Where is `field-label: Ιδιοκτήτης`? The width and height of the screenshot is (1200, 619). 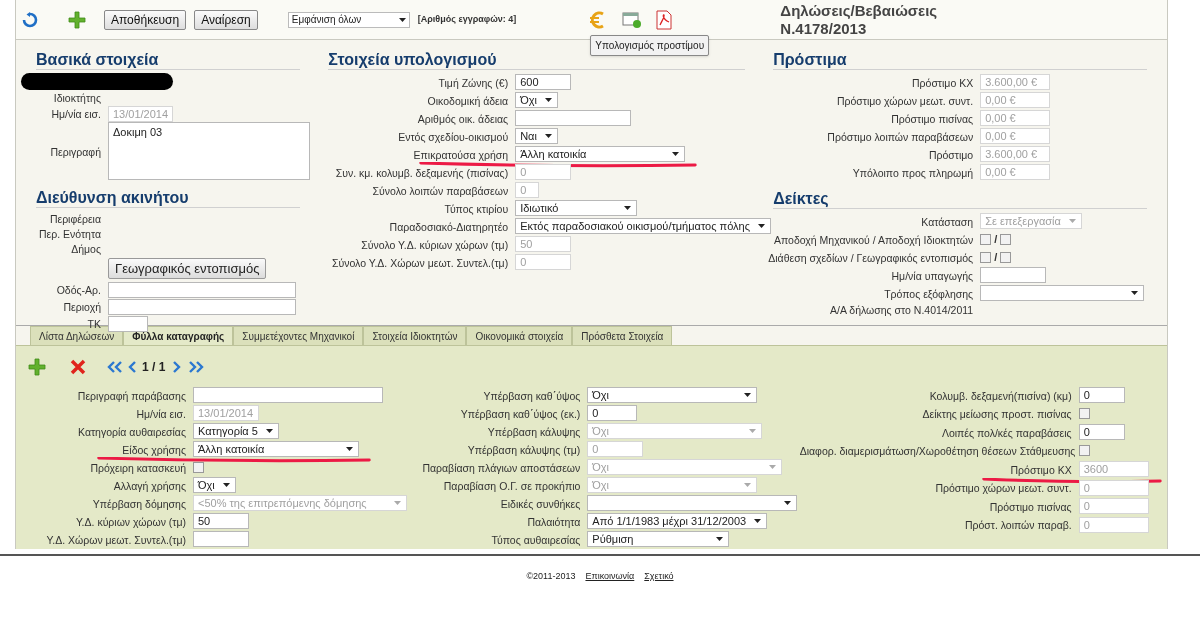
field-label: Ιδιοκτήτης is located at coordinates (77, 98).